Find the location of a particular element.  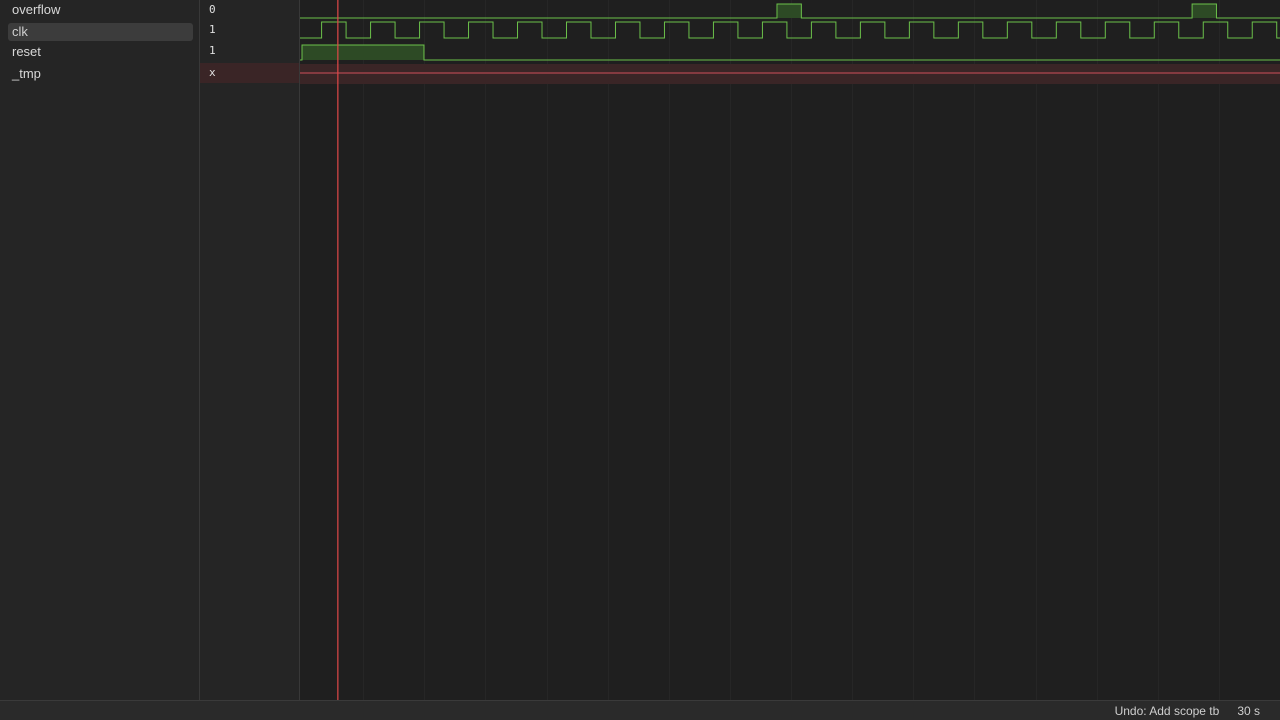

pulse-trace is located at coordinates (790, 52).